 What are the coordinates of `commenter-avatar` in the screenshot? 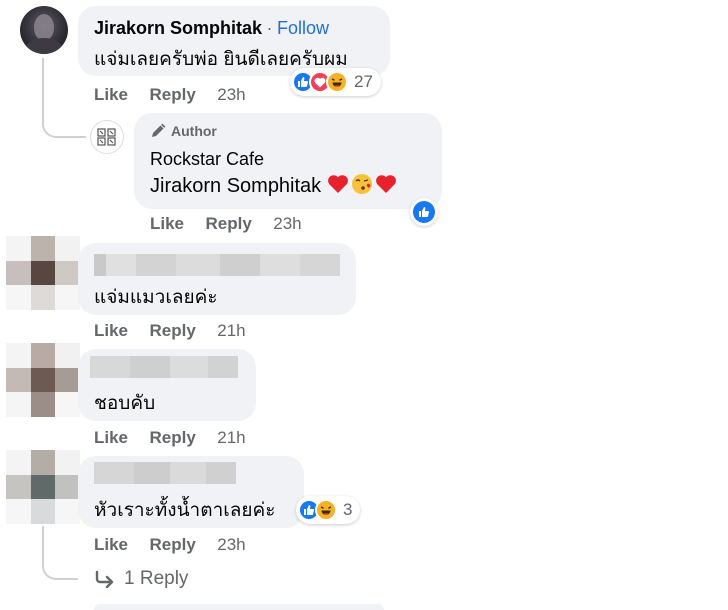 It's located at (44, 30).